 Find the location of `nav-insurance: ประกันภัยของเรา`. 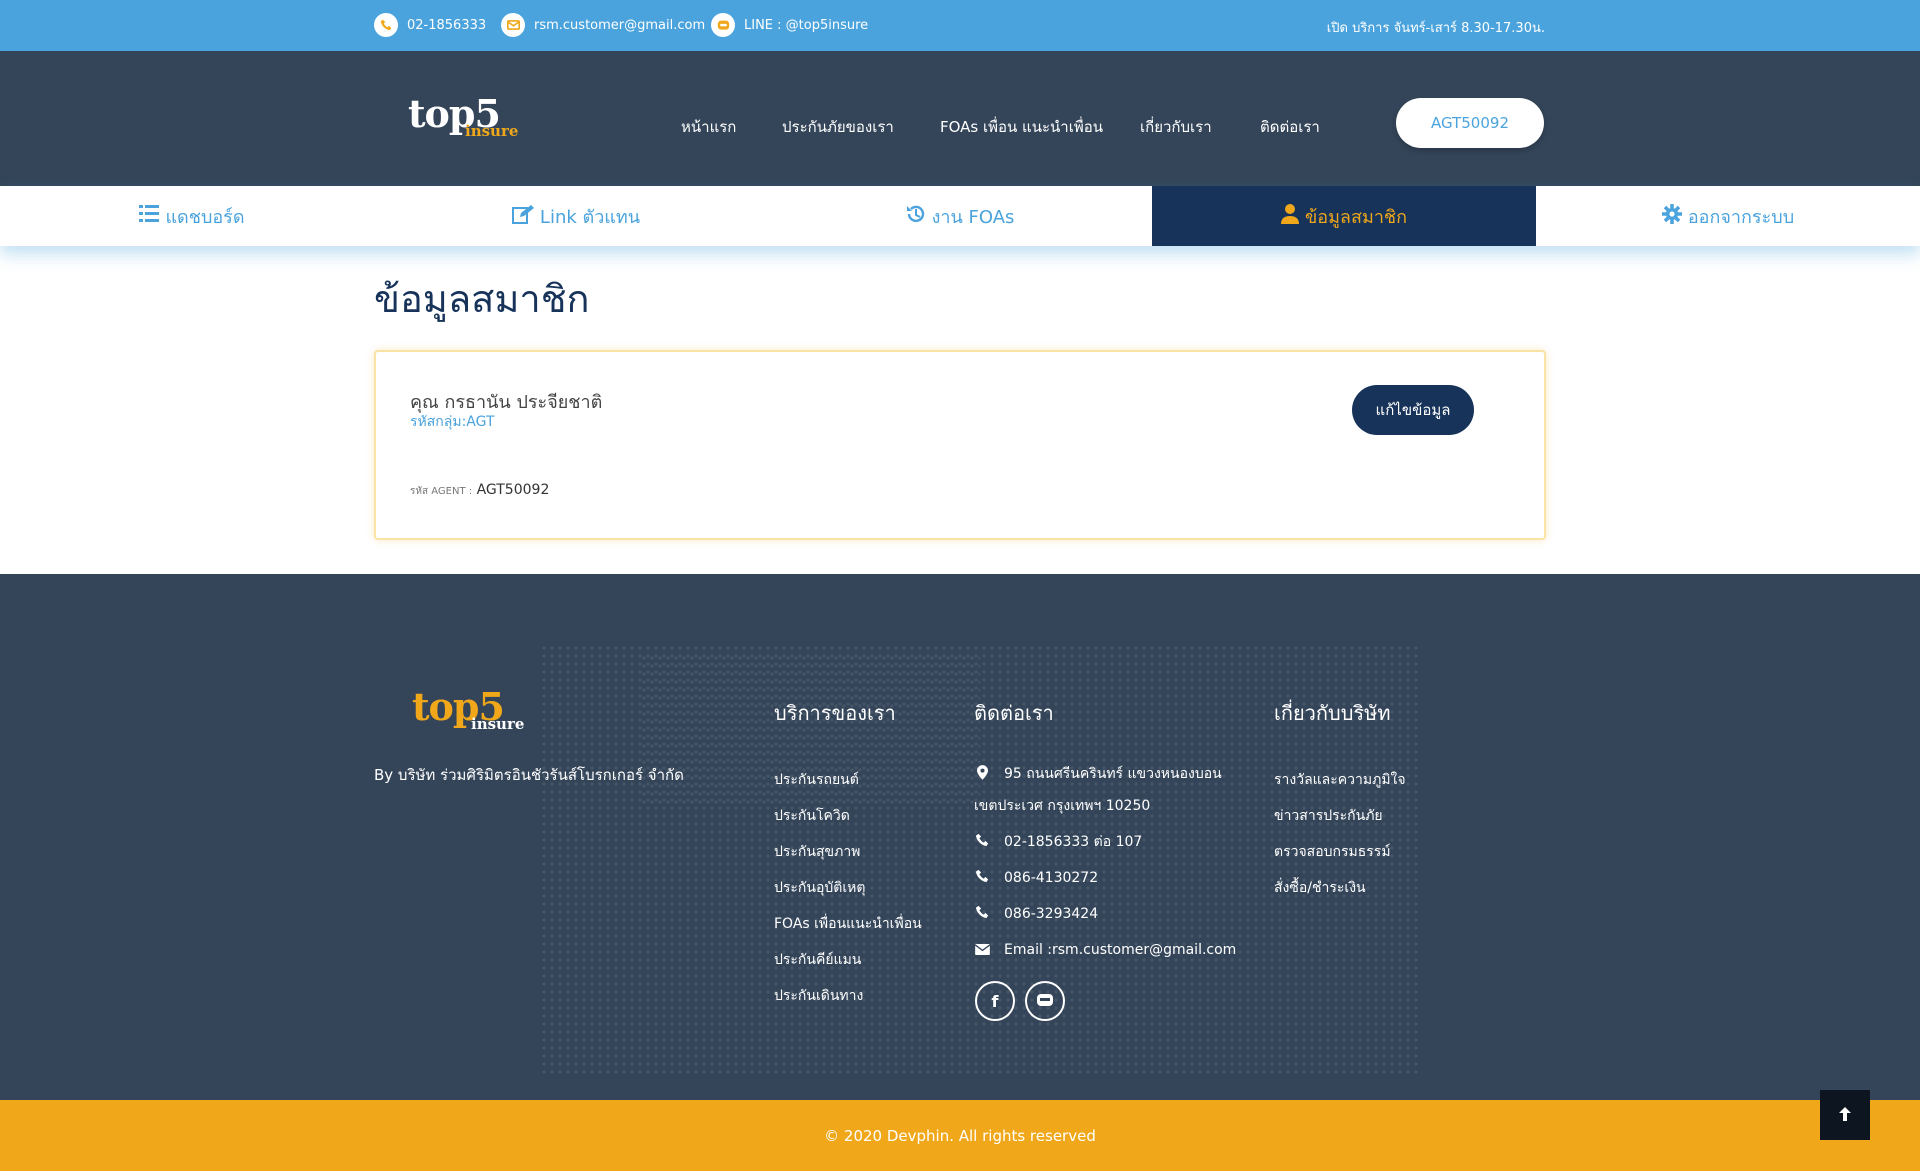

nav-insurance: ประกันภัยของเรา is located at coordinates (838, 127).